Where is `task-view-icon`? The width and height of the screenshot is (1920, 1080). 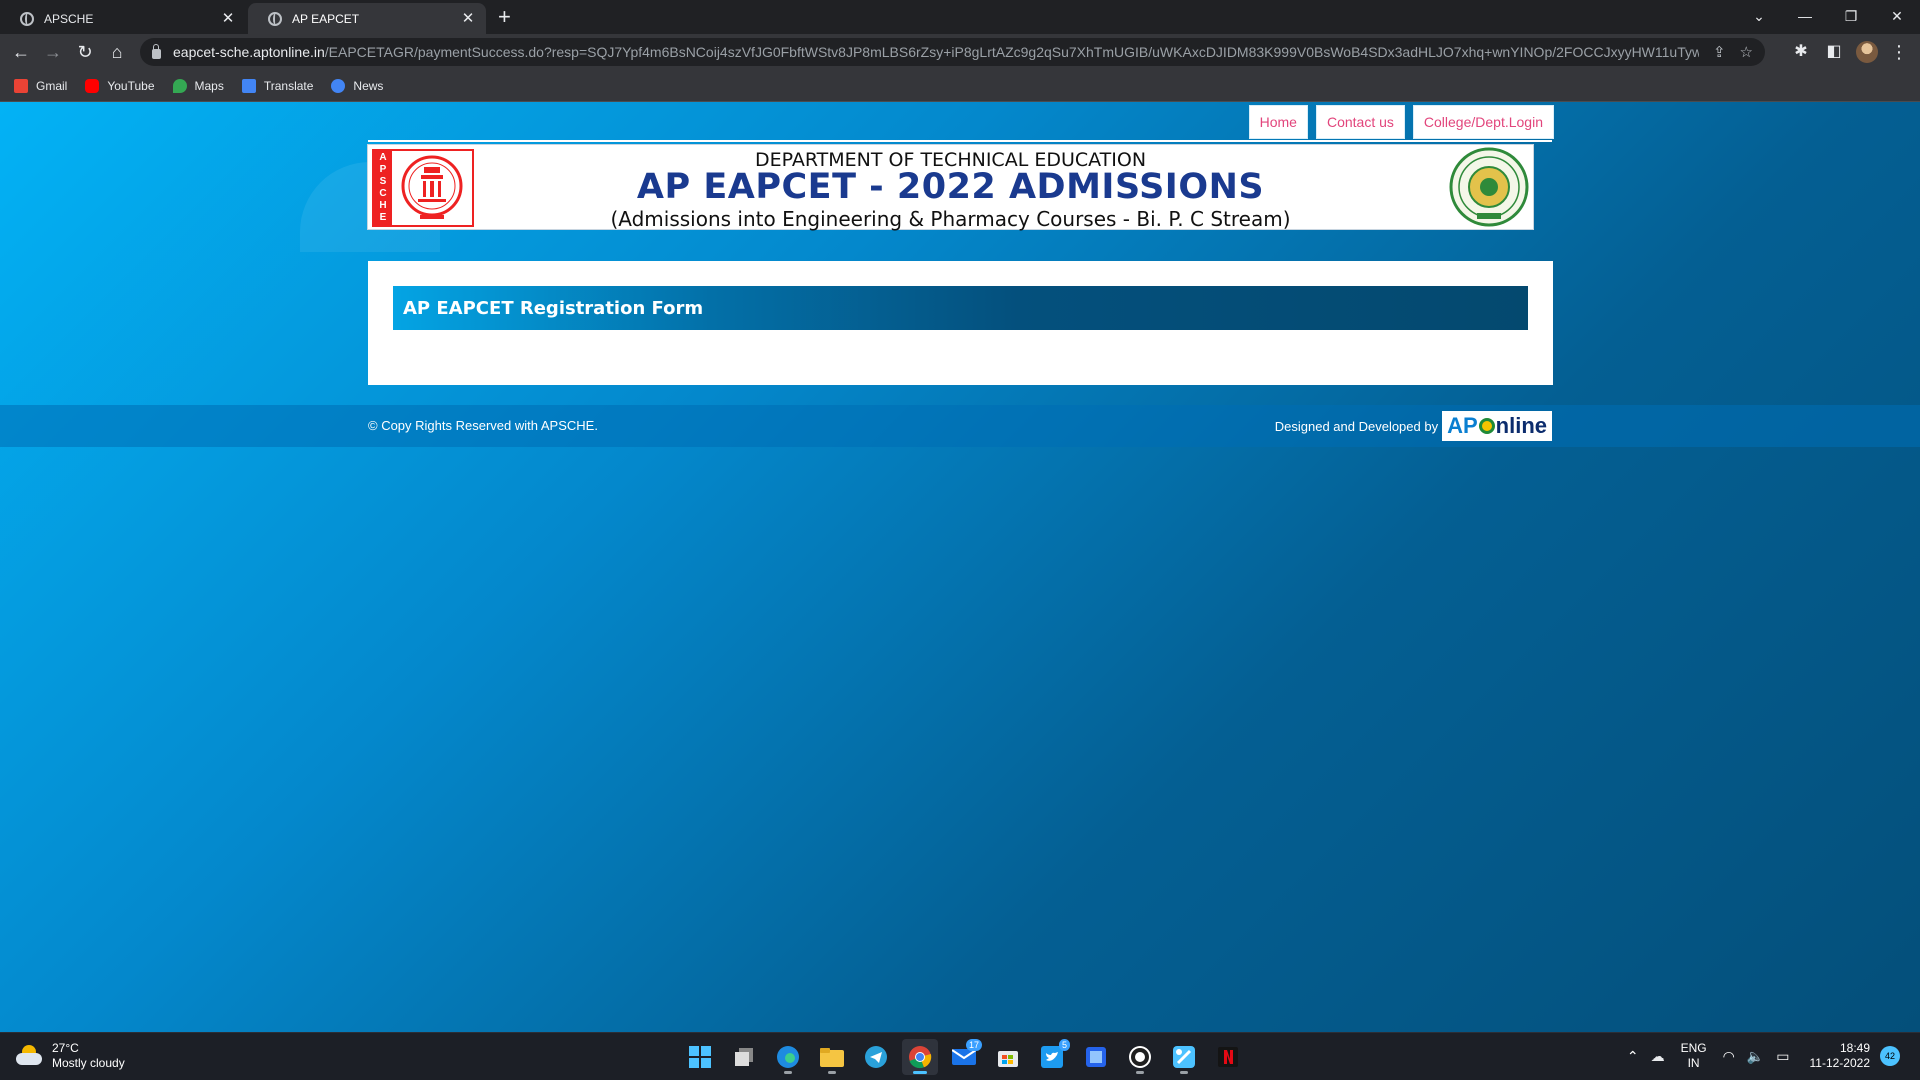
task-view-icon is located at coordinates (744, 1057).